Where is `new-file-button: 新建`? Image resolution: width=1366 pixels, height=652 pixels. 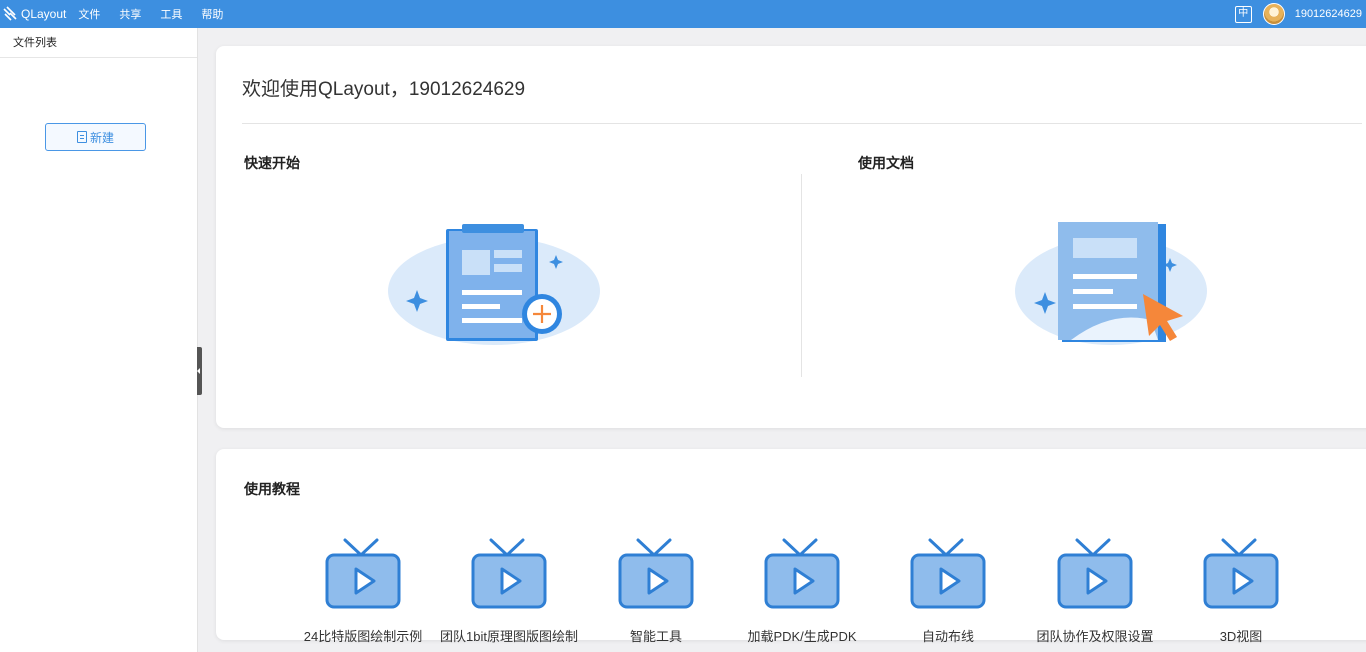
new-file-button: 新建 is located at coordinates (95, 137).